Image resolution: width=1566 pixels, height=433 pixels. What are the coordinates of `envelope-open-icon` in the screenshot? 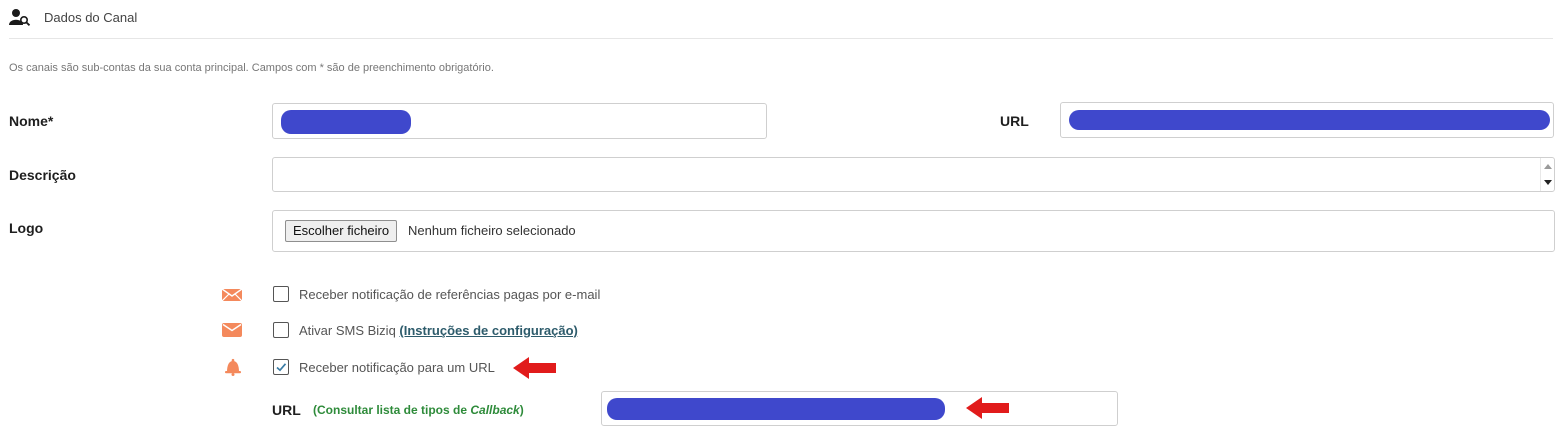 It's located at (232, 294).